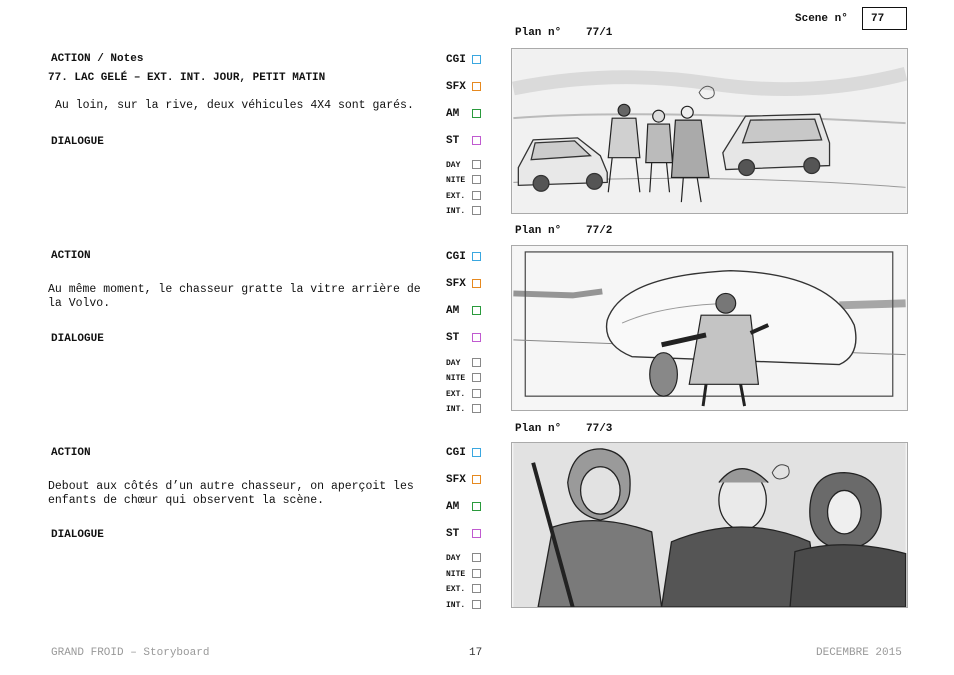  I want to click on hunter-scraping-car-sketch-icon, so click(709, 328).